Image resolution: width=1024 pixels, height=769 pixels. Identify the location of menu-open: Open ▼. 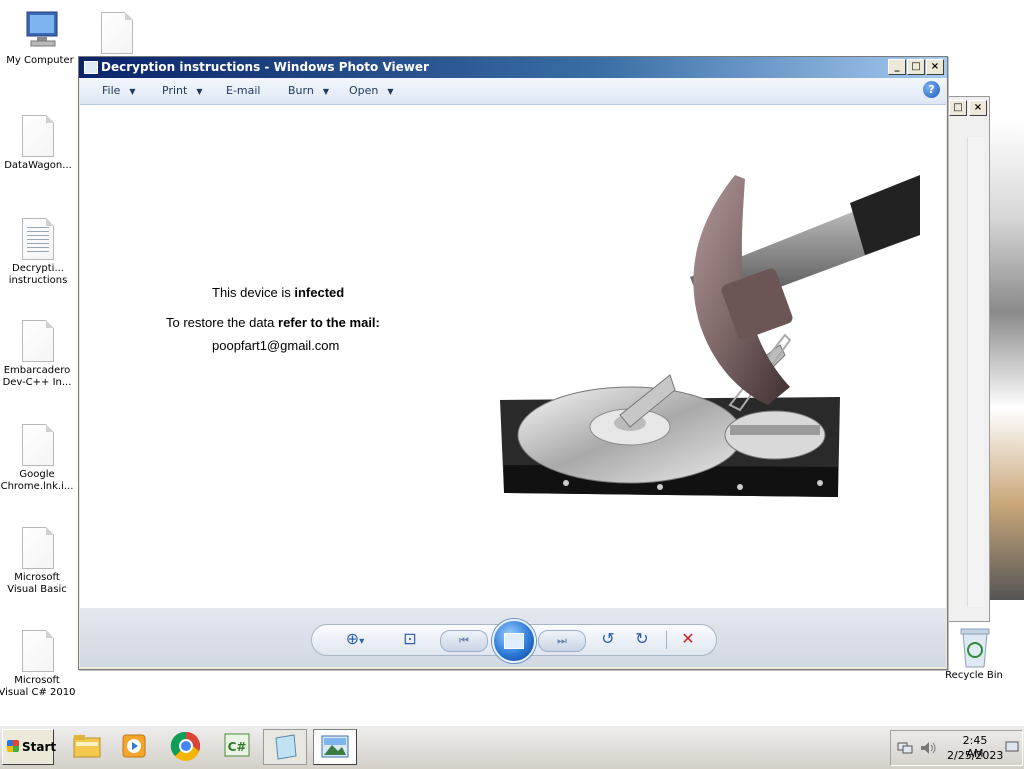
(371, 90).